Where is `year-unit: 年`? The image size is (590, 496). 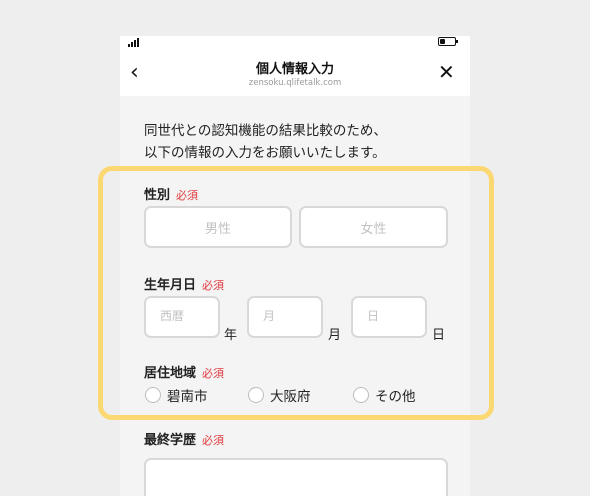 year-unit: 年 is located at coordinates (231, 335).